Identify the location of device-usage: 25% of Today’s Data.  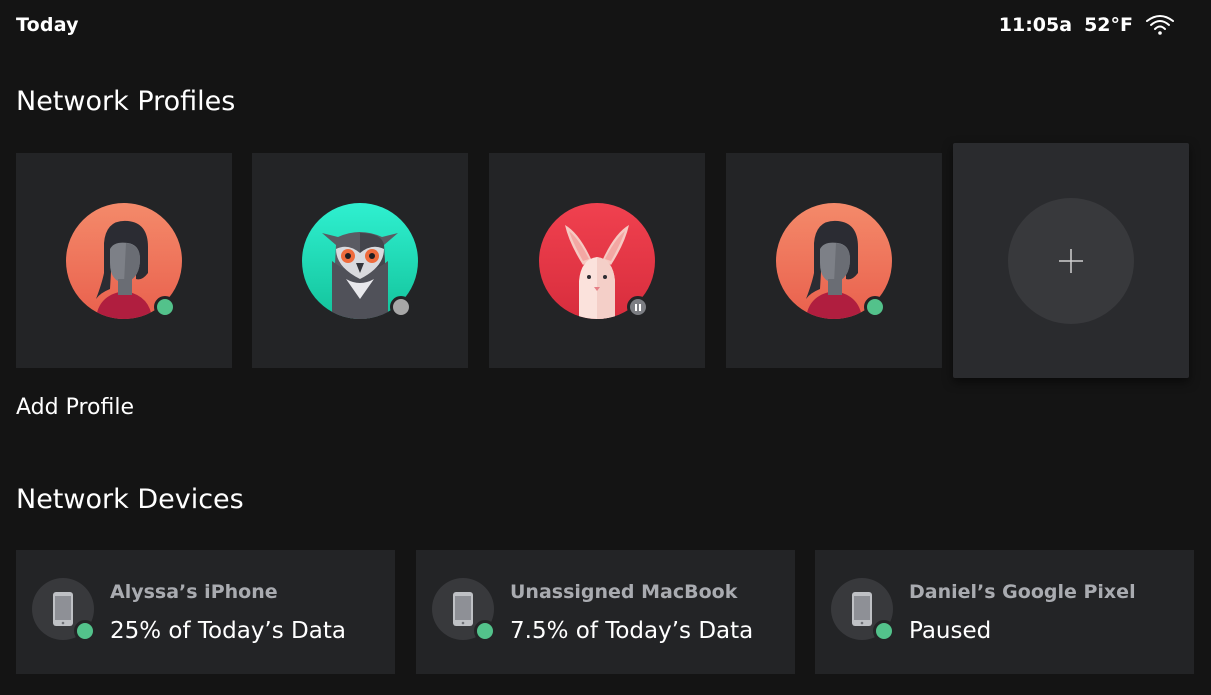
(228, 631).